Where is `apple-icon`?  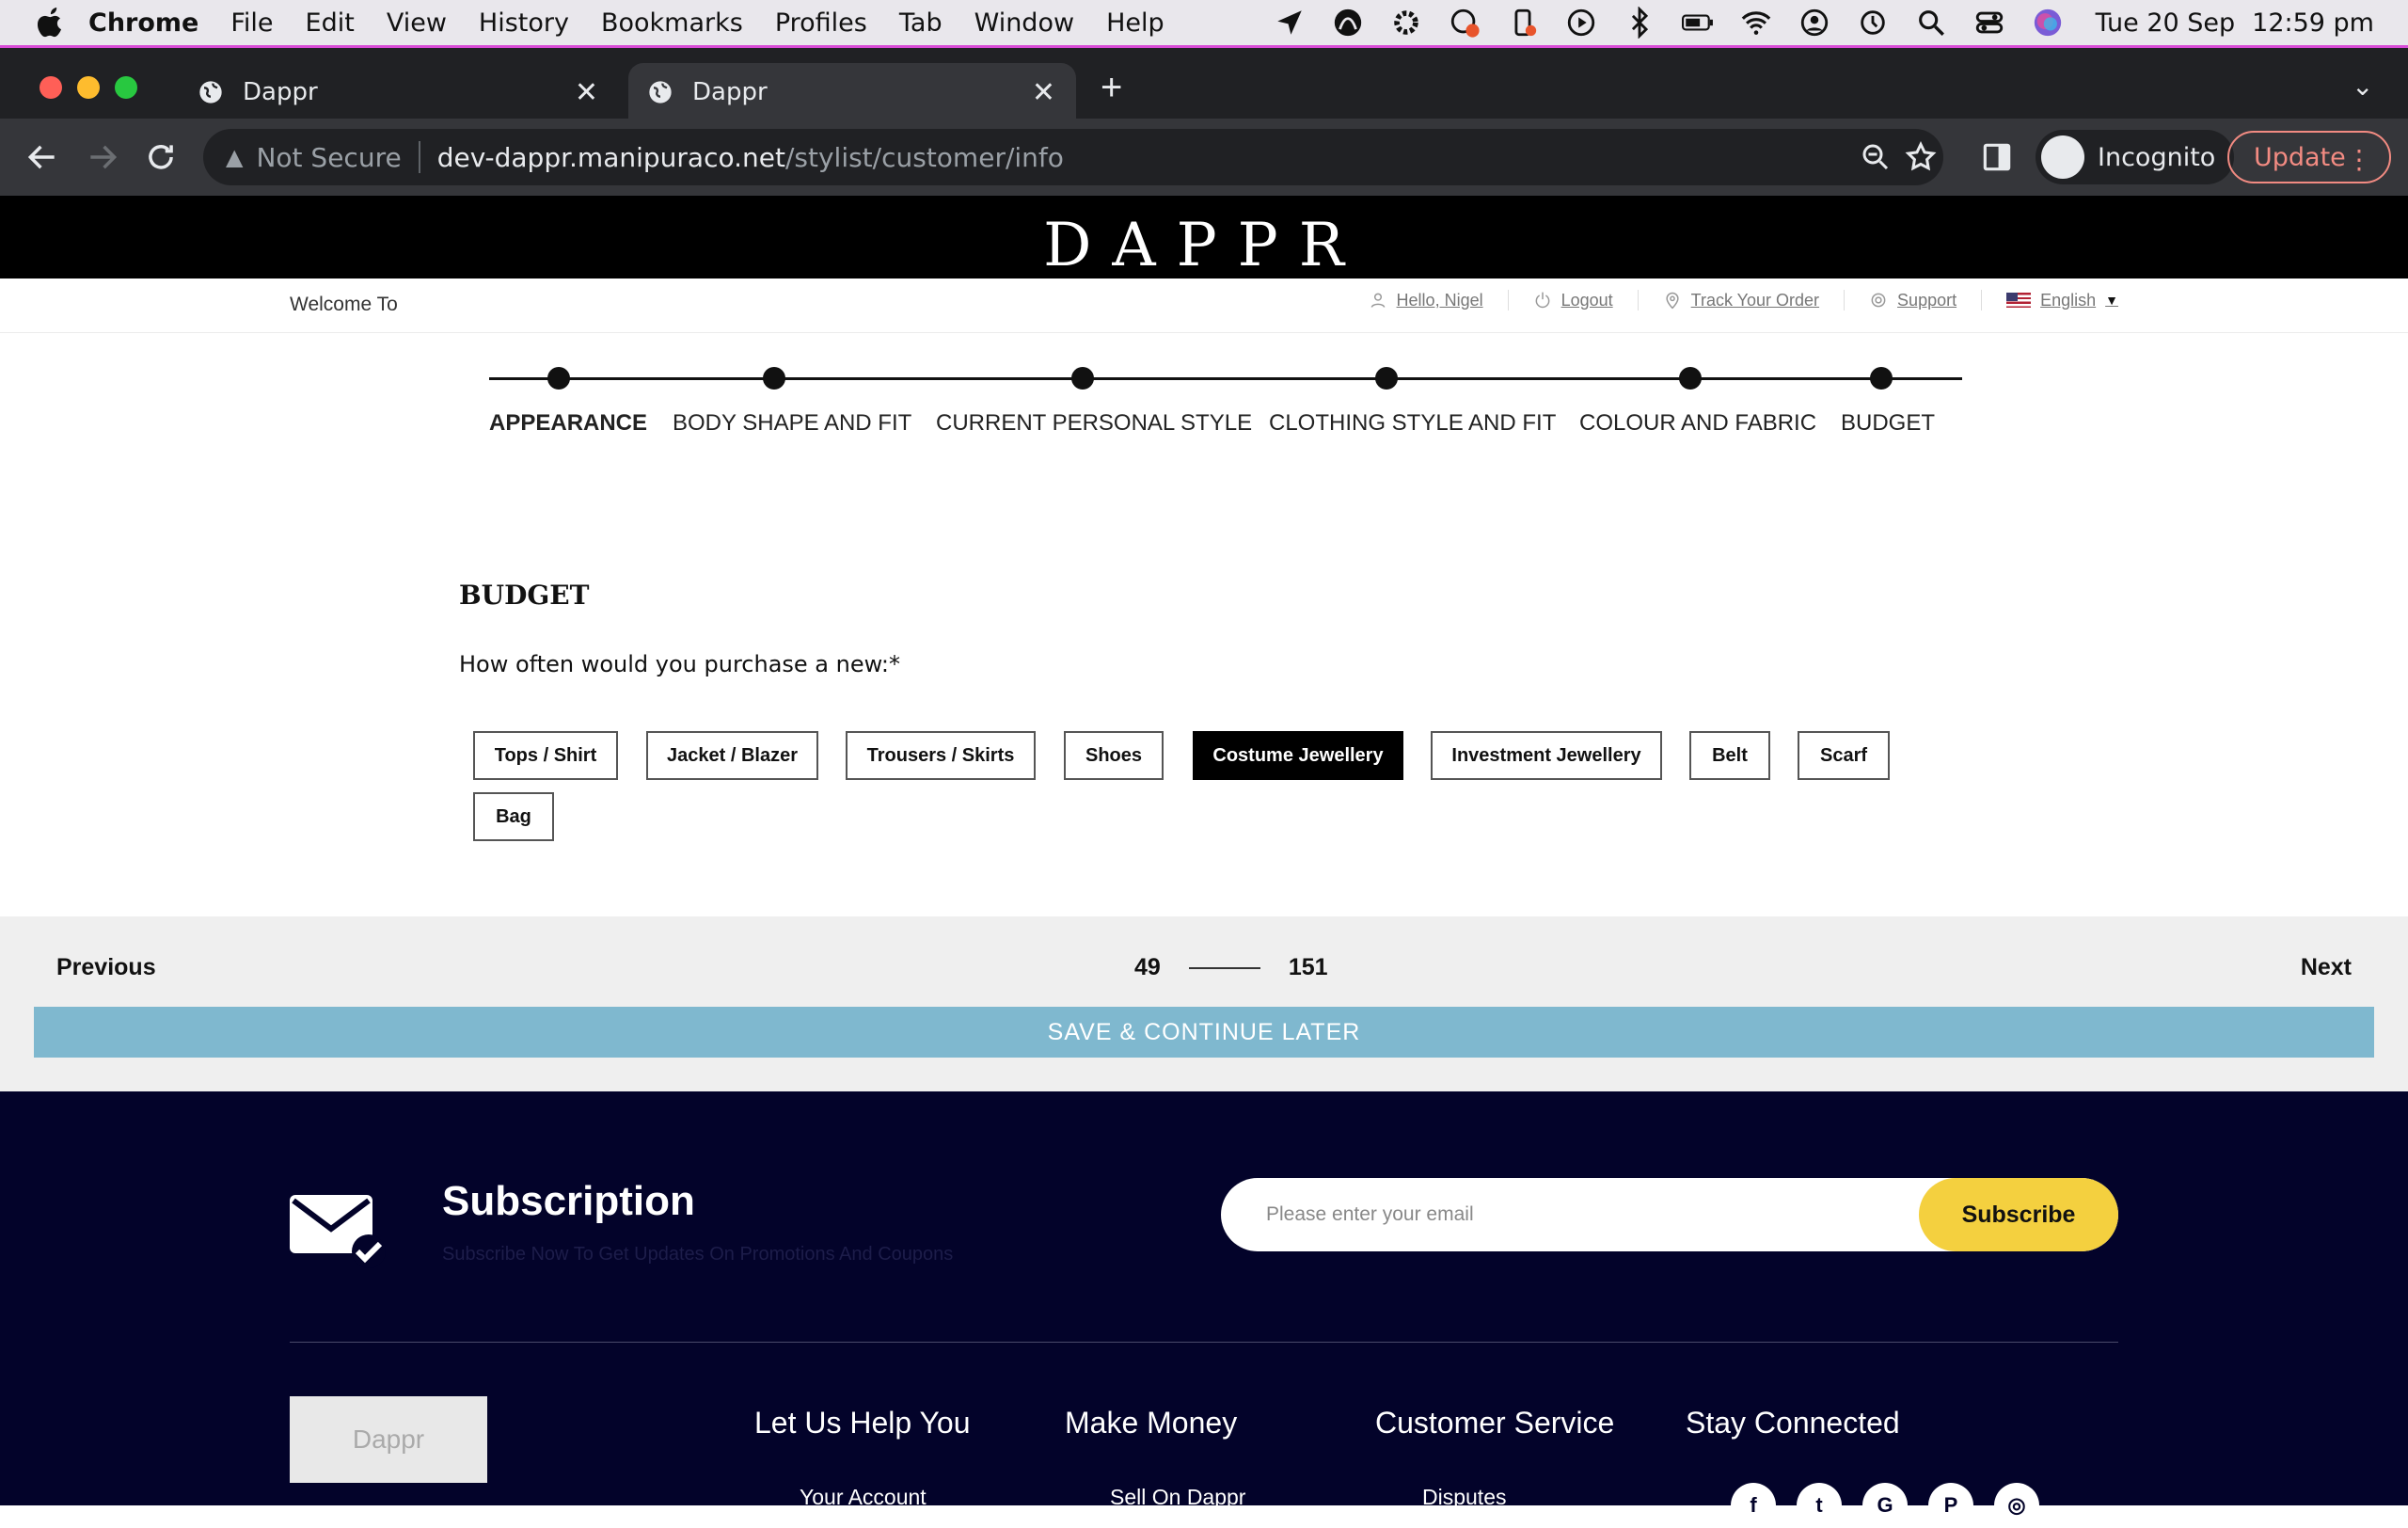 apple-icon is located at coordinates (52, 23).